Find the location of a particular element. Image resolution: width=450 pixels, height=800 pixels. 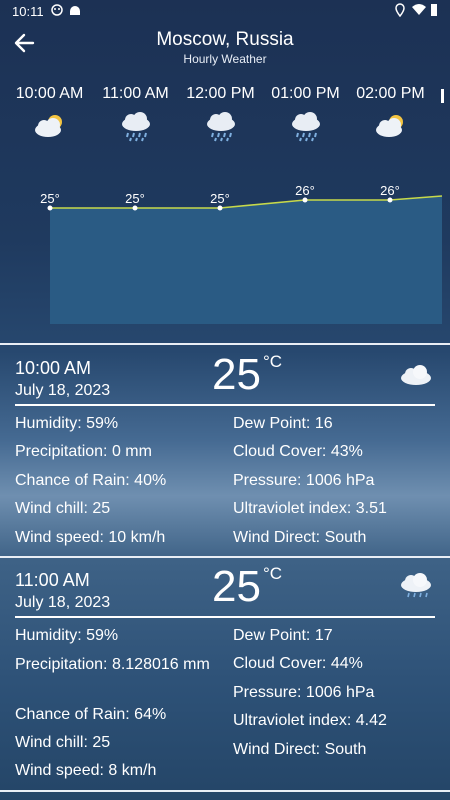

notification-icon is located at coordinates (57, 10).